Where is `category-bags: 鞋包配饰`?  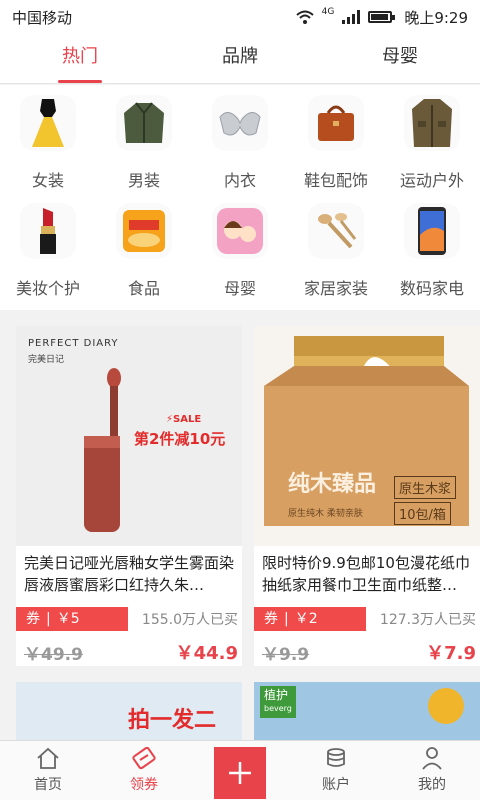 category-bags: 鞋包配饰 is located at coordinates (336, 145).